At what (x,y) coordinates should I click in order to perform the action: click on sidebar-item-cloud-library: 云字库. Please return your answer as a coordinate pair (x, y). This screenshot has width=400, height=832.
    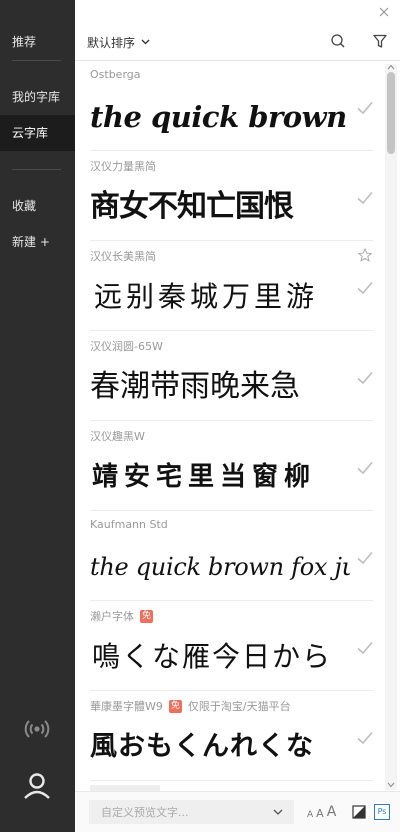
    Looking at the image, I should click on (37, 133).